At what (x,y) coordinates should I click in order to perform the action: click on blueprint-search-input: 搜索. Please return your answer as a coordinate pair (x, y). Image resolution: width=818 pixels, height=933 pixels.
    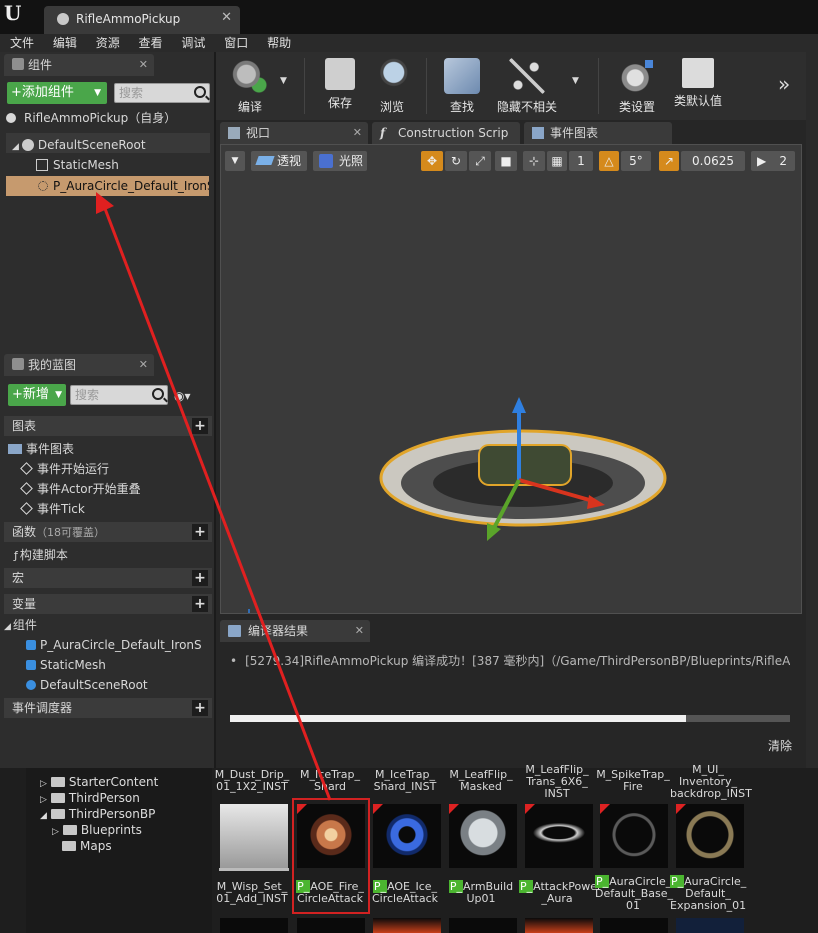
    Looking at the image, I should click on (119, 395).